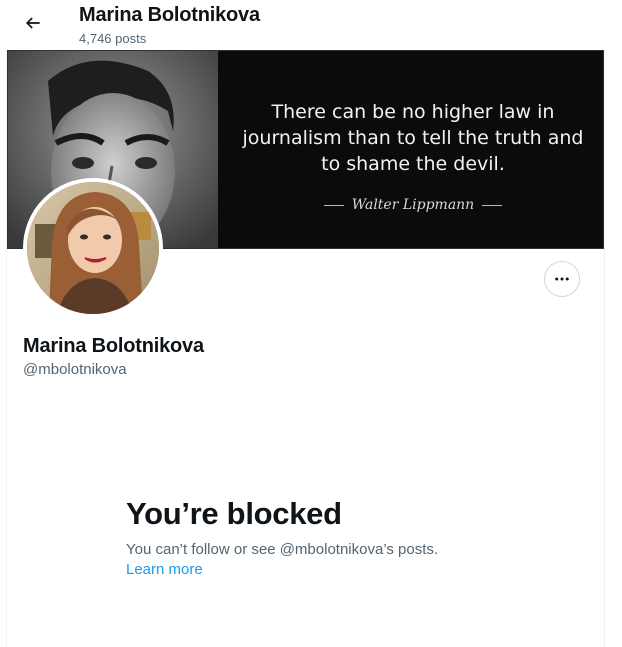 This screenshot has height=647, width=622. I want to click on avatar-photo, so click(93, 248).